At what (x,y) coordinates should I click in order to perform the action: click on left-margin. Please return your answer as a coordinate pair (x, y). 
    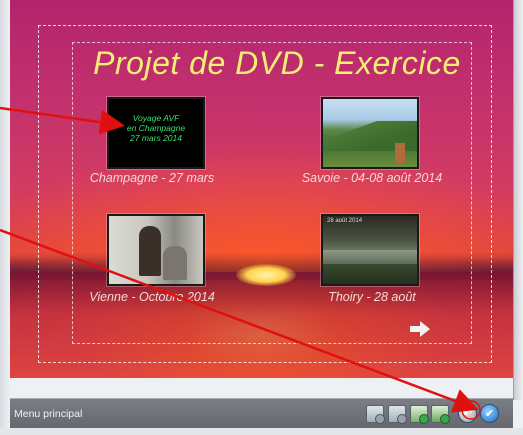
    Looking at the image, I should click on (5, 217).